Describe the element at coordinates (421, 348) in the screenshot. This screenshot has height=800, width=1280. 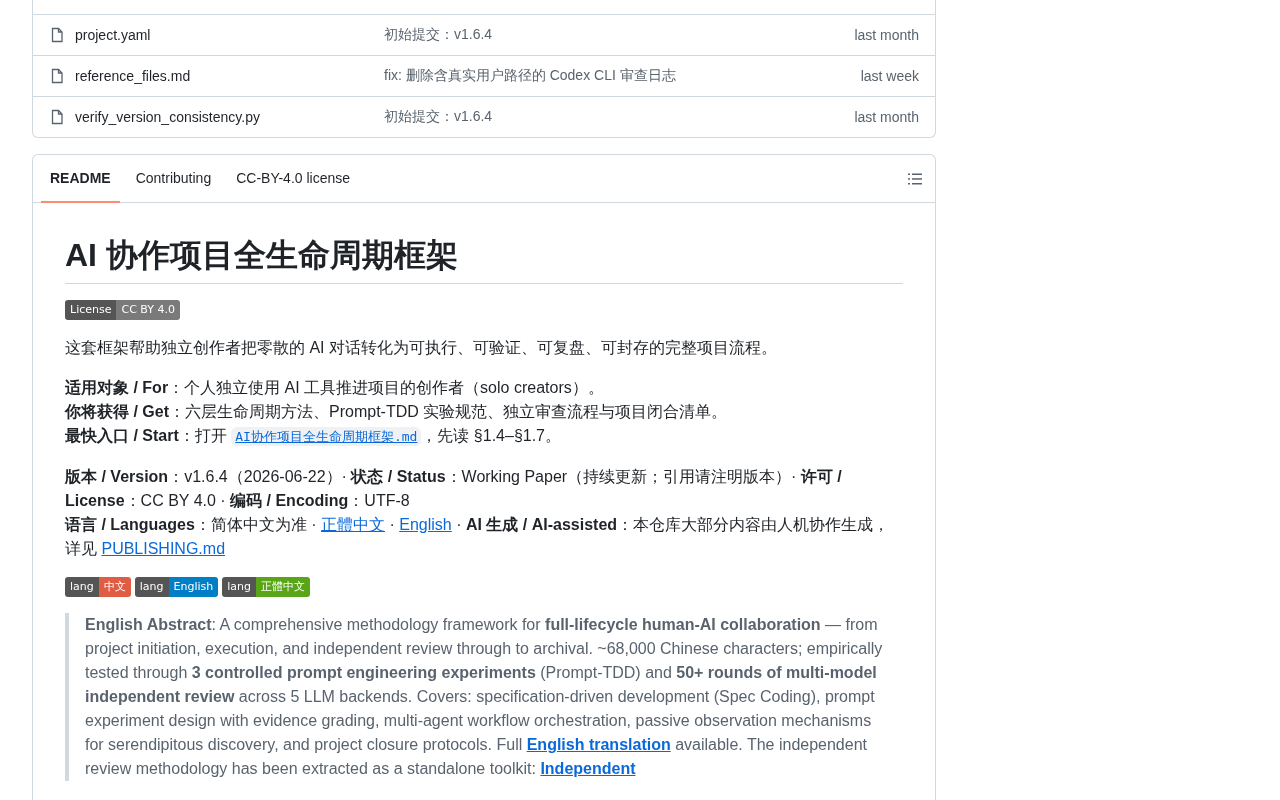
I see `paragraph: 这套框架帮助独立创作者把零散的 AI 对话转化为可执行、可验证、可复盘、可封存的完整项目流程。` at that location.